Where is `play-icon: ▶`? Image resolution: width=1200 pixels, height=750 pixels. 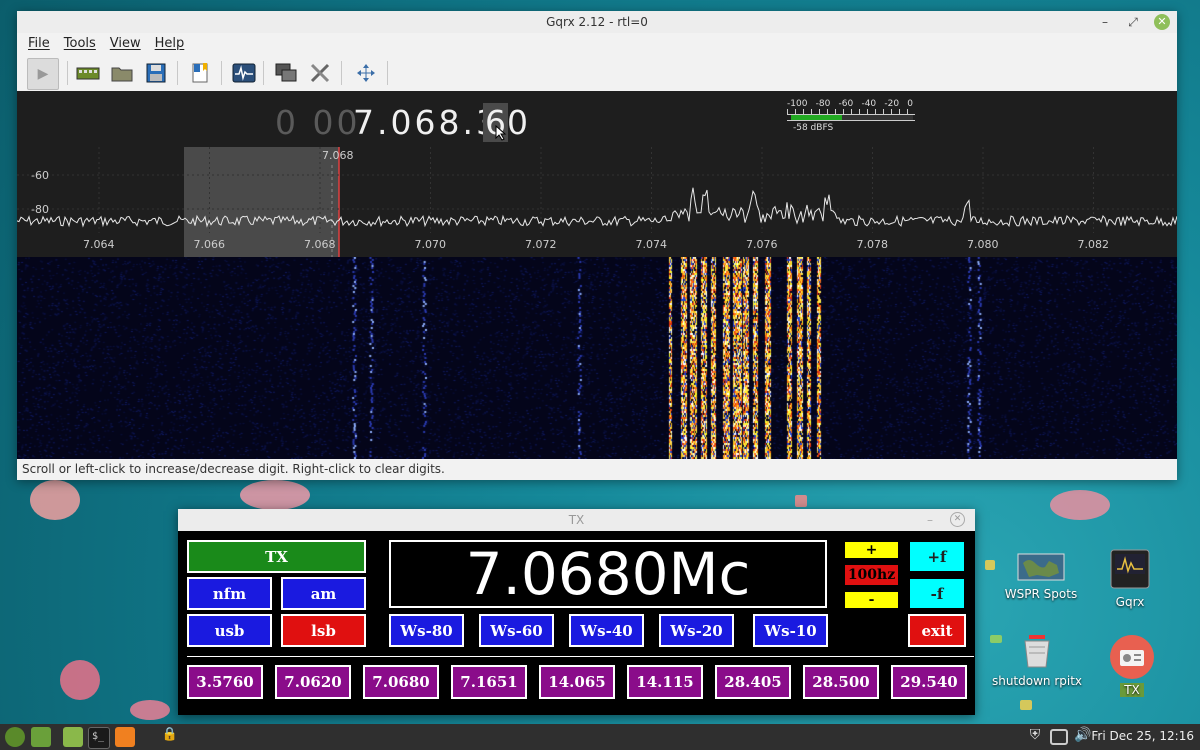 play-icon: ▶ is located at coordinates (43, 74).